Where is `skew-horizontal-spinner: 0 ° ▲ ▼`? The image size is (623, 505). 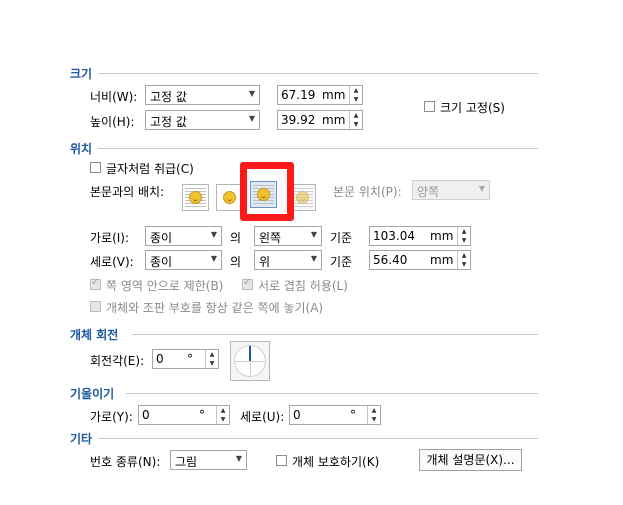
skew-horizontal-spinner: 0 ° ▲ ▼ is located at coordinates (184, 415).